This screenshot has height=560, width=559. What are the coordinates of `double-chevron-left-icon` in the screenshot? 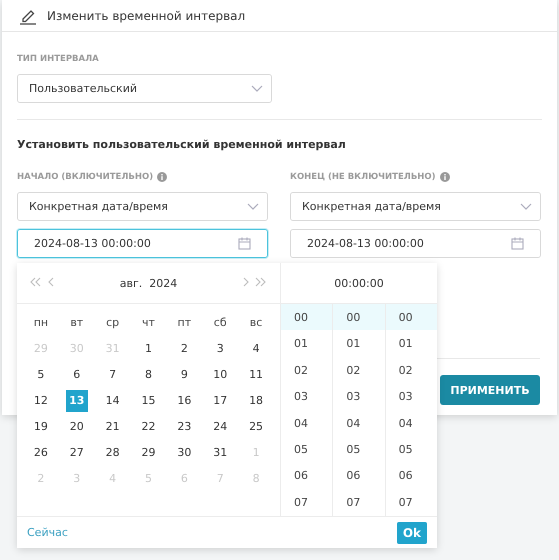 It's located at (36, 282).